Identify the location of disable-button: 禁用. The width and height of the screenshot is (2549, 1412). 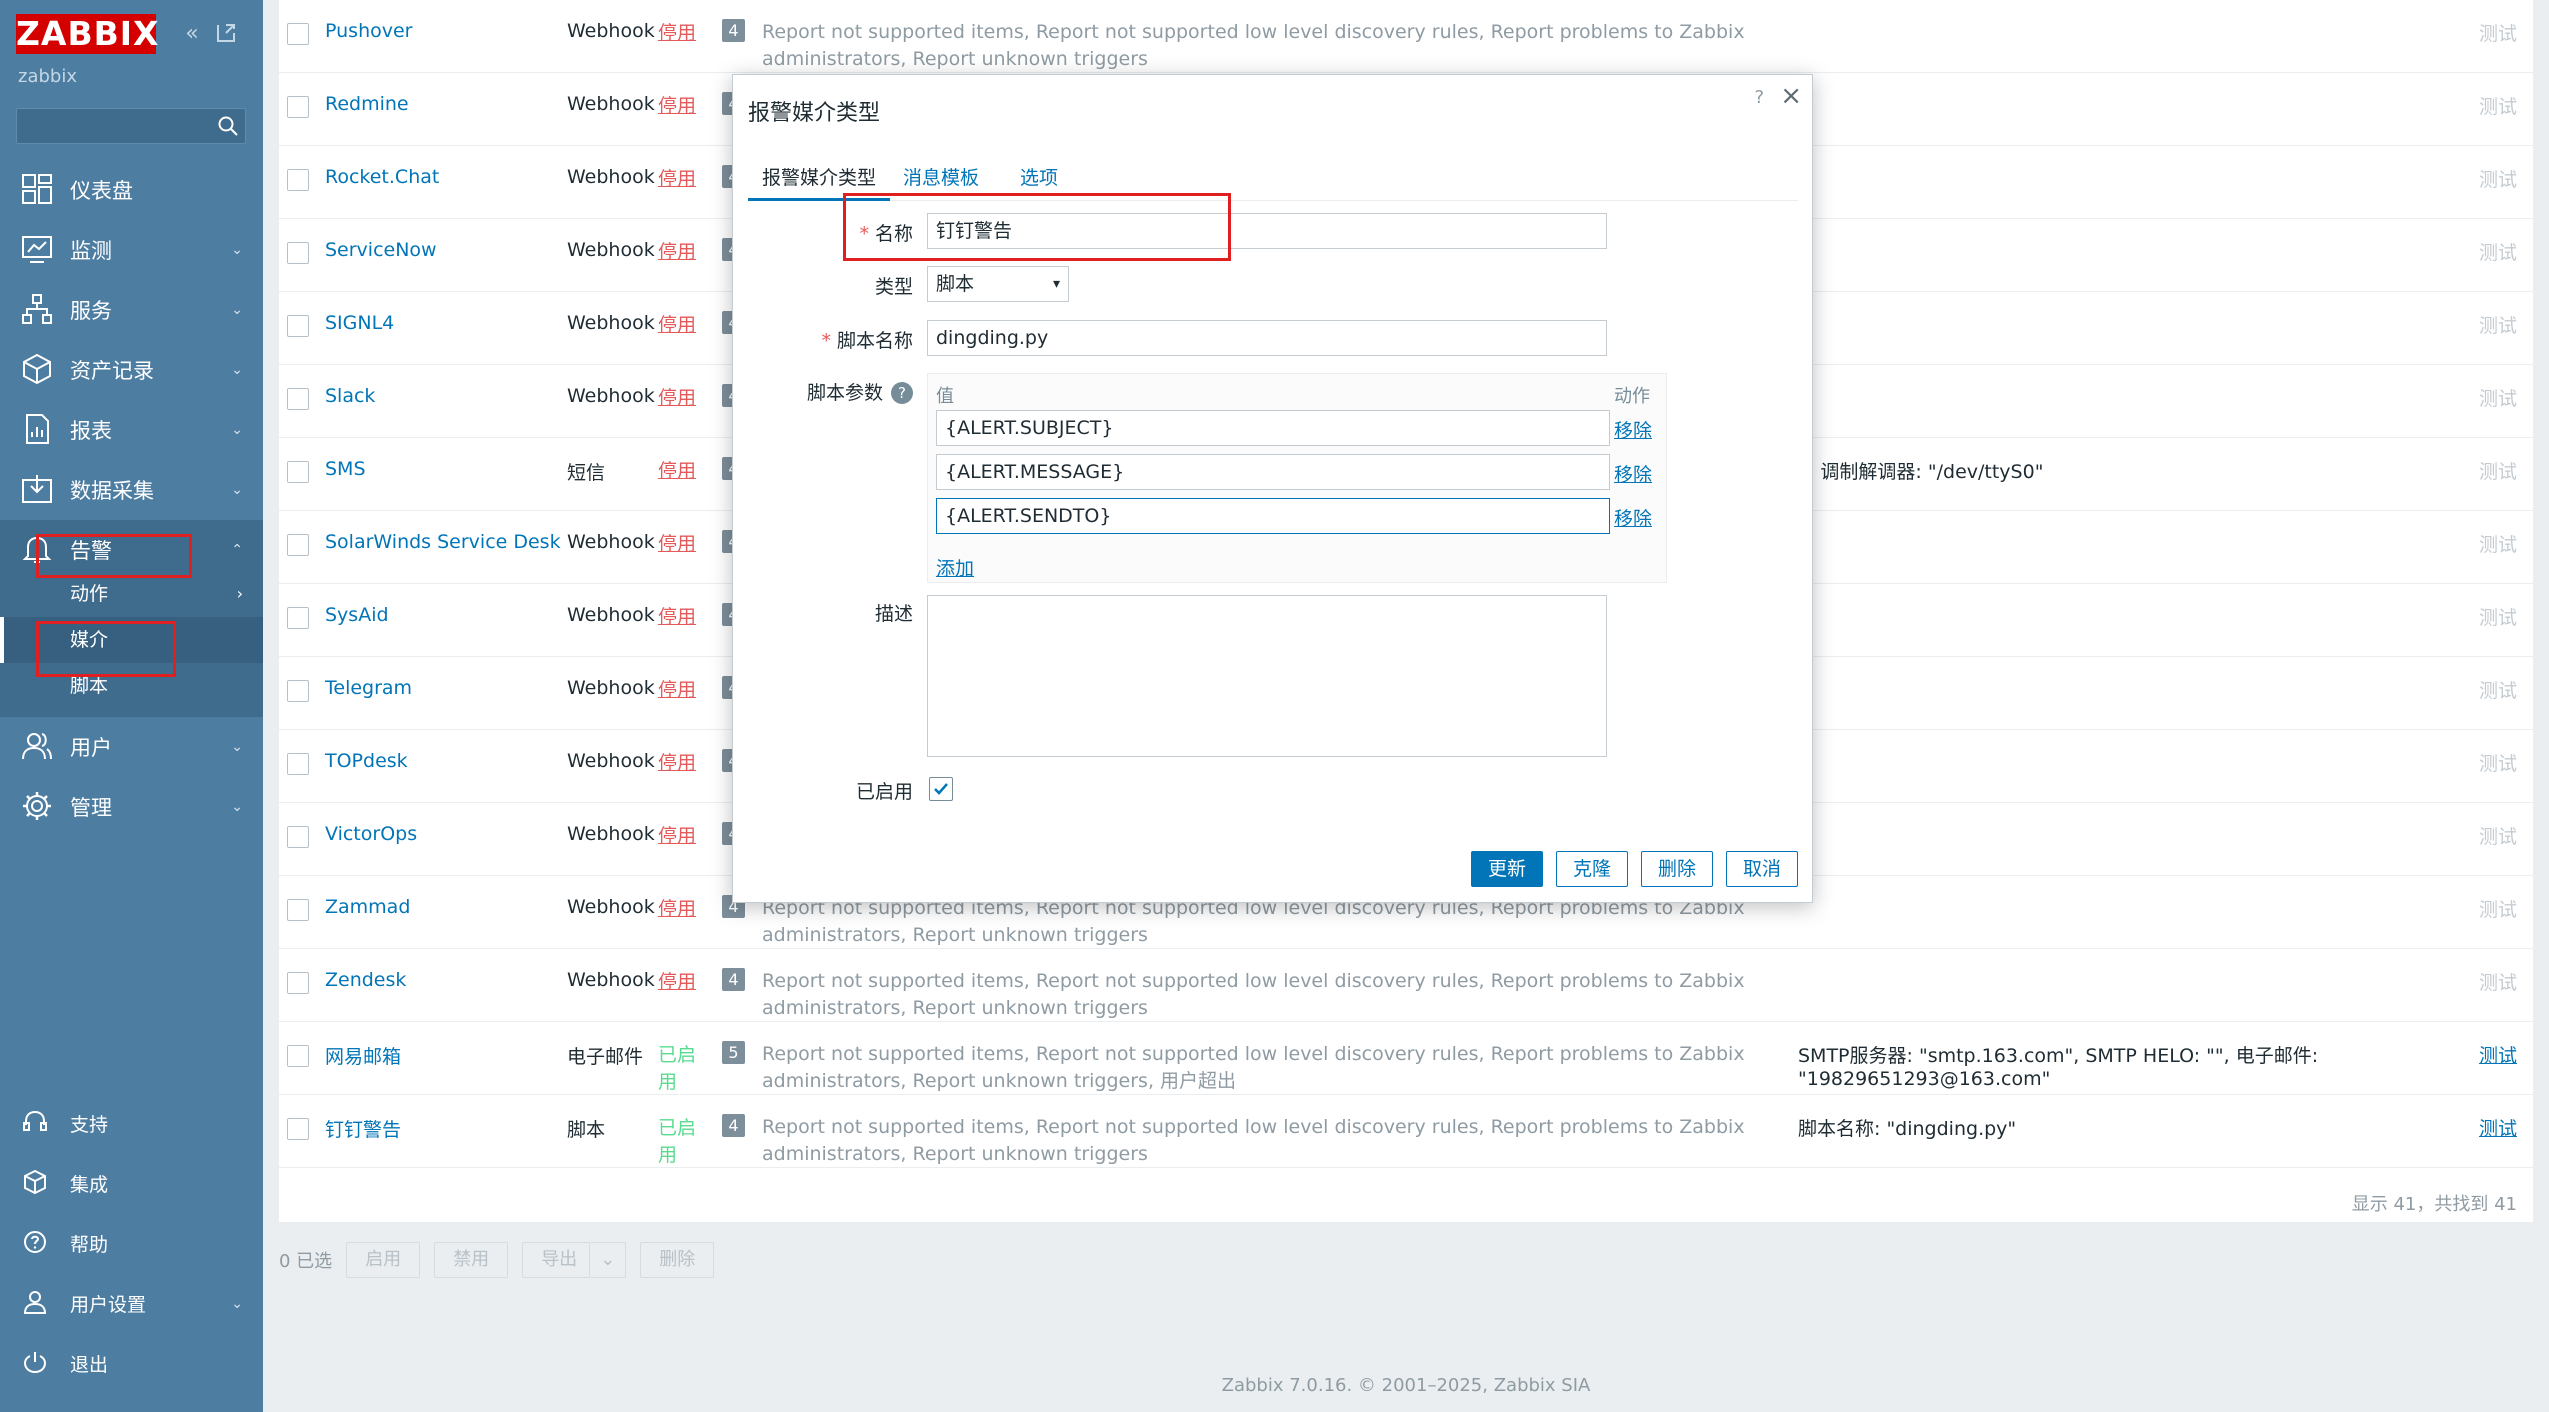
(471, 1260).